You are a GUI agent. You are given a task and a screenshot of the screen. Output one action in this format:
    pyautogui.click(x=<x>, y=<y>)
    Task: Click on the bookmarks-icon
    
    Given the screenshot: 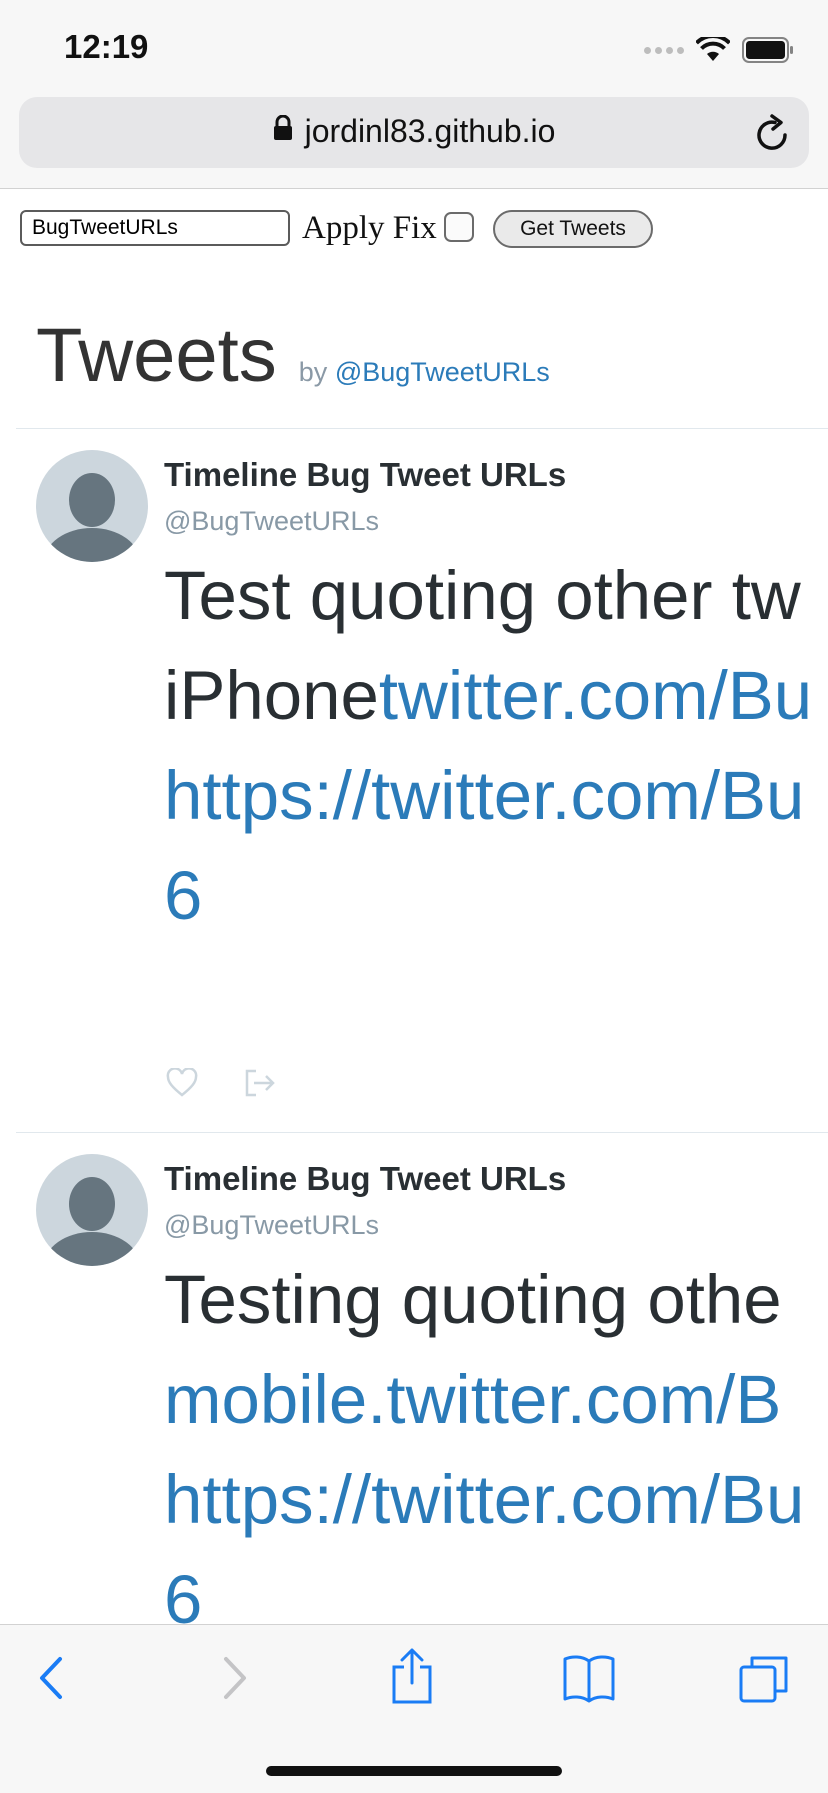 What is the action you would take?
    pyautogui.click(x=589, y=1680)
    